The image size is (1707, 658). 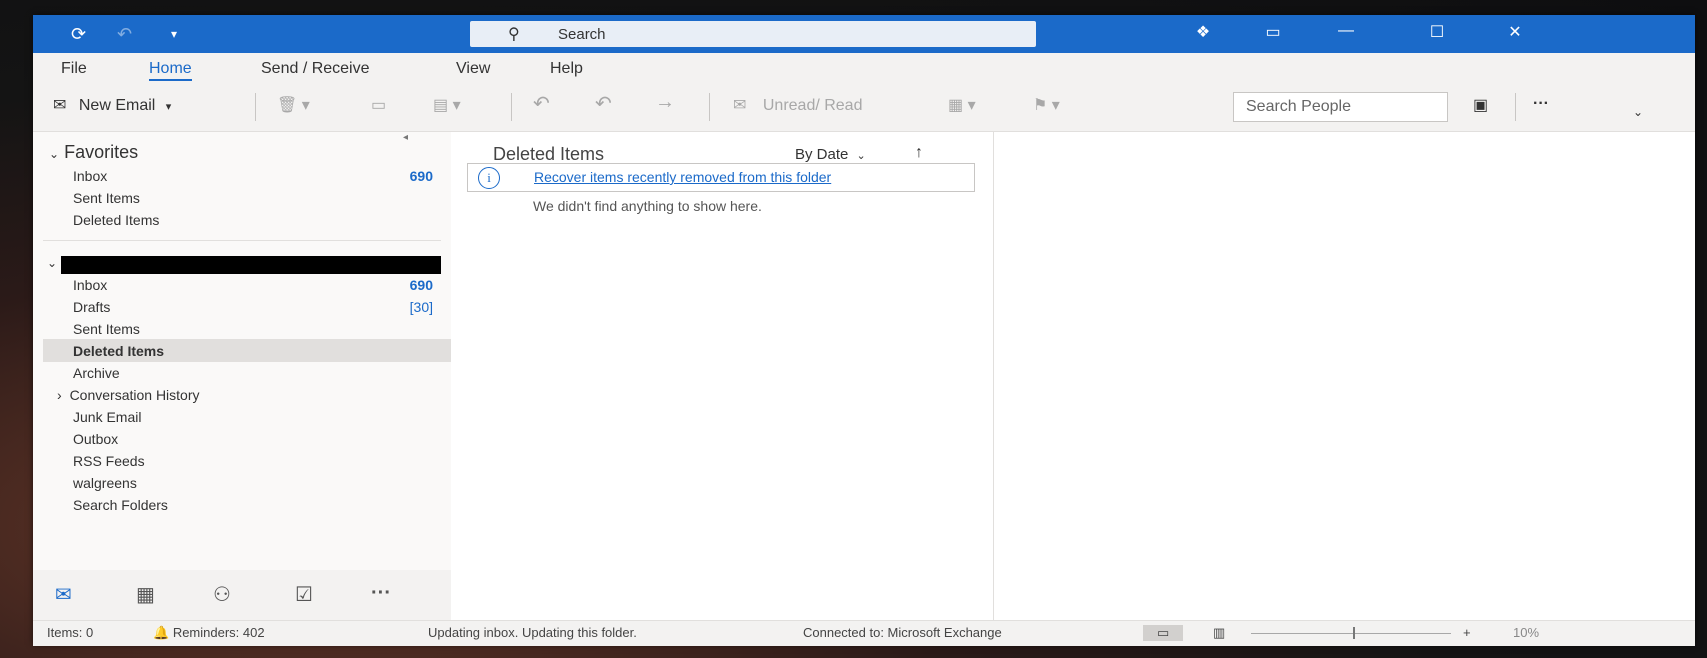 I want to click on minimize-icon: —, so click(x=1346, y=31).